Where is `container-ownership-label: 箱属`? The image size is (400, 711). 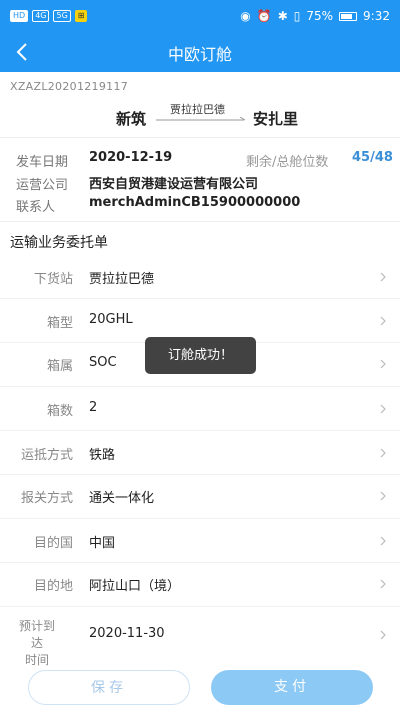 container-ownership-label: 箱属 is located at coordinates (59, 366).